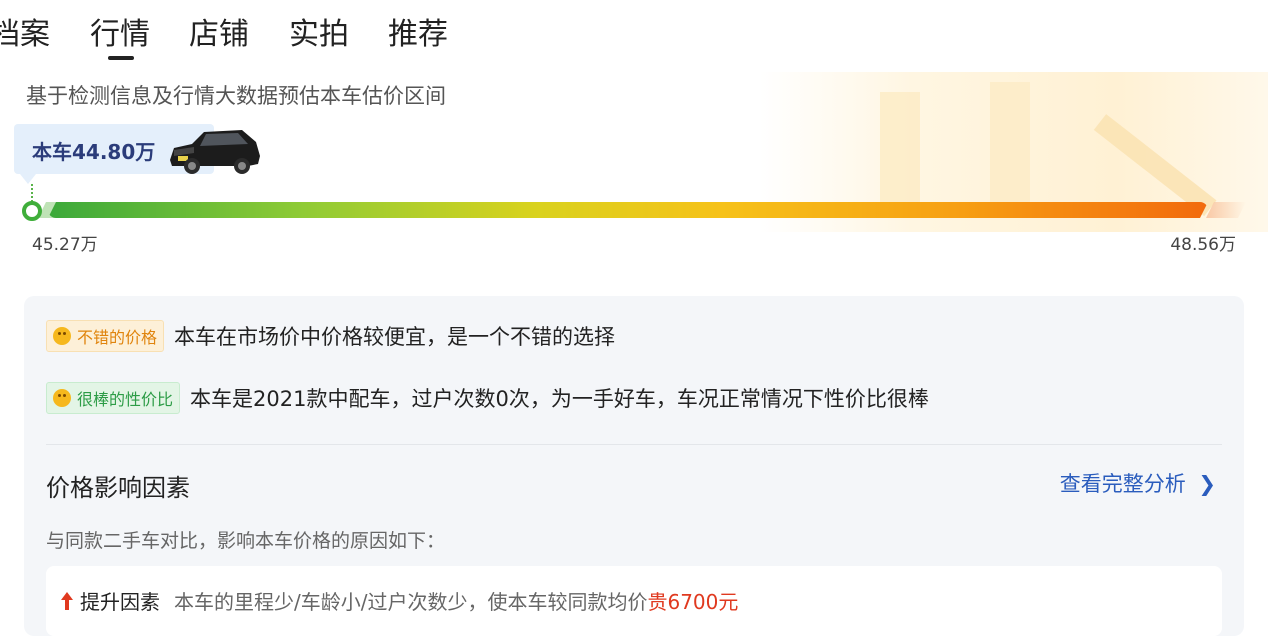  I want to click on good-price-tag: 不错的价格, so click(105, 336).